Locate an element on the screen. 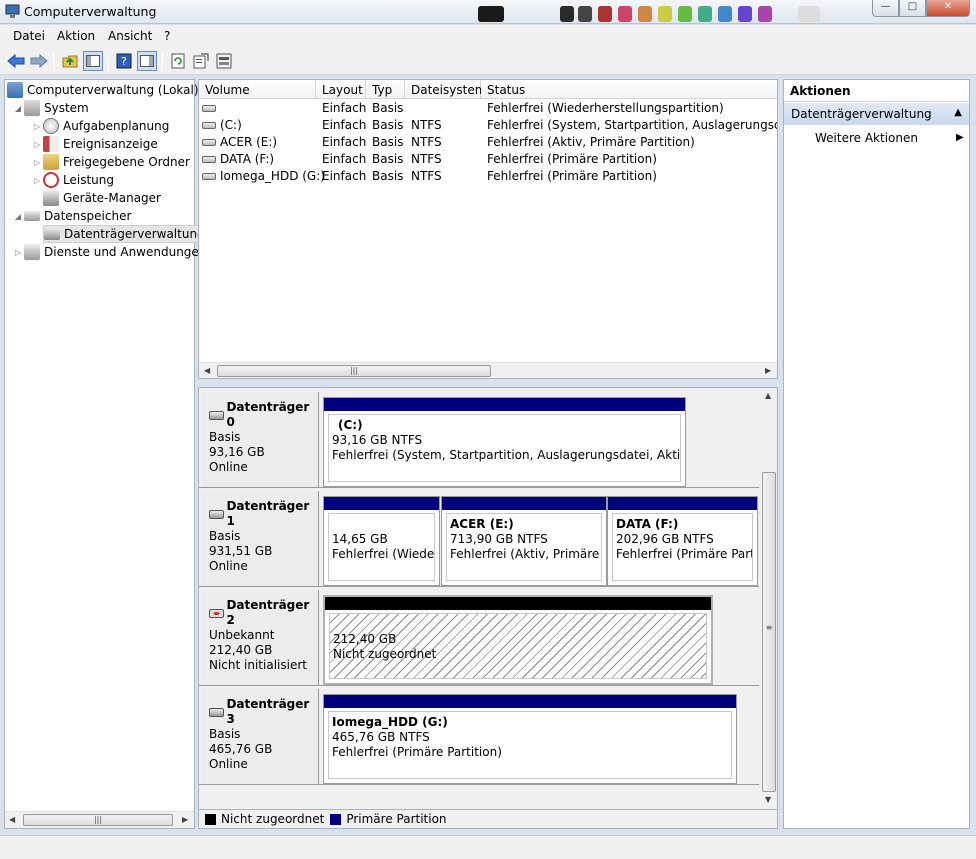  tree-node-aufgabenplanung: ▷ Aufgabenplanung is located at coordinates (100, 126).